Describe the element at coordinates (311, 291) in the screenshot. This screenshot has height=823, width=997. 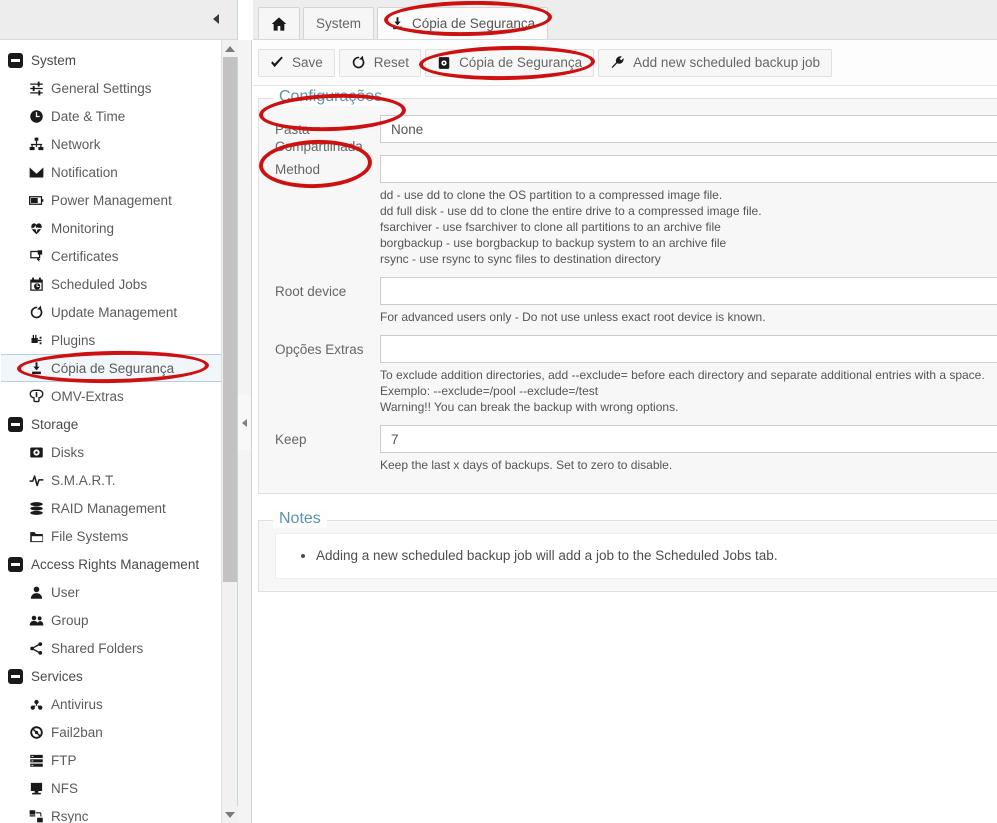
I see `field-label: Root device` at that location.